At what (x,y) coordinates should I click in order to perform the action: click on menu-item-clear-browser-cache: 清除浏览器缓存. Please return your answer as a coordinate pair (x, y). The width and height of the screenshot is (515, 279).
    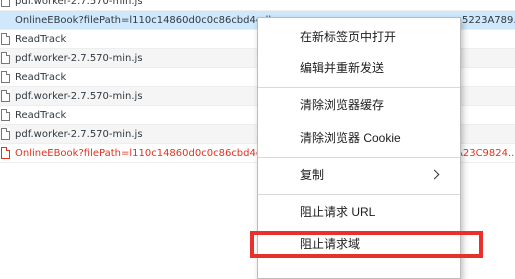
    Looking at the image, I should click on (359, 105).